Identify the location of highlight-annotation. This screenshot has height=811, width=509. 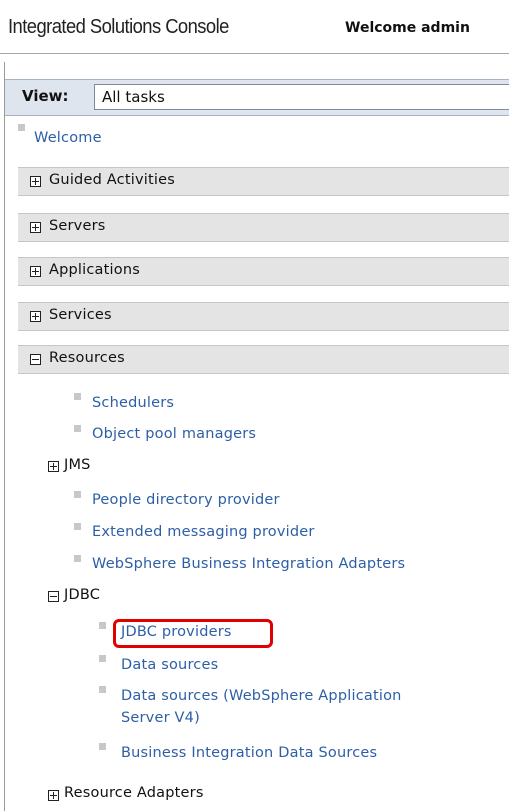
(193, 633).